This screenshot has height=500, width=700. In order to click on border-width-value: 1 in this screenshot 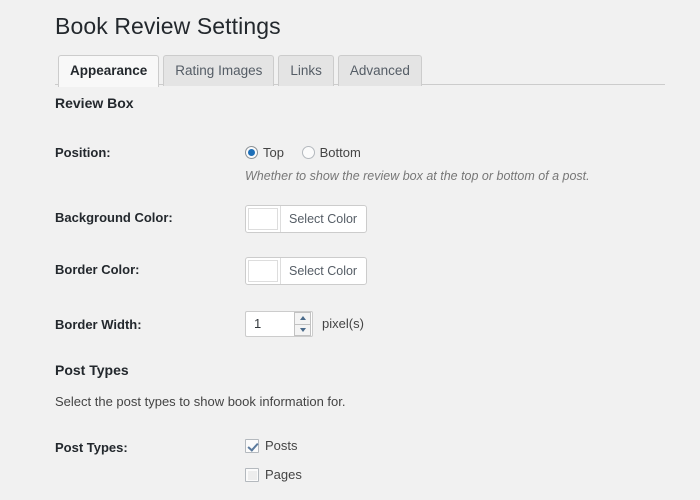, I will do `click(258, 323)`.